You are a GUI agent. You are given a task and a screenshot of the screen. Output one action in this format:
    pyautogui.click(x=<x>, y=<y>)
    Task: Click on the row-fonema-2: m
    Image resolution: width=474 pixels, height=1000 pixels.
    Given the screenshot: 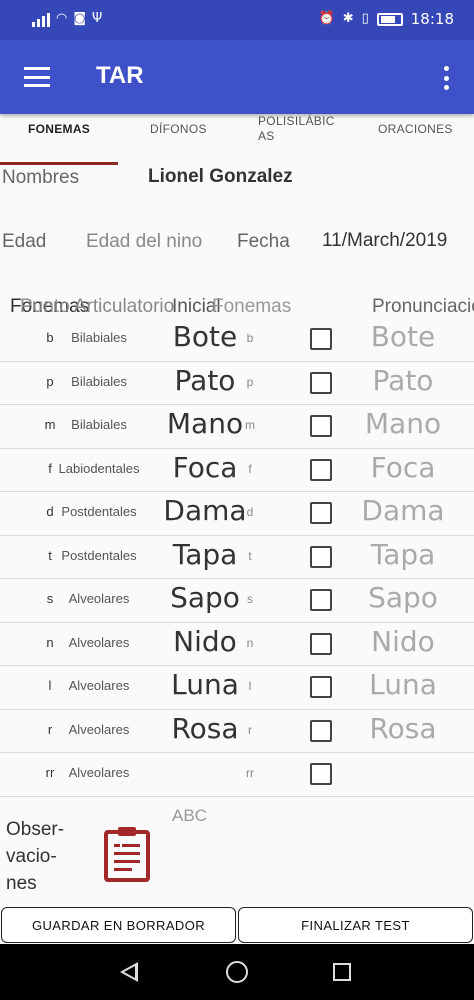 What is the action you would take?
    pyautogui.click(x=250, y=425)
    